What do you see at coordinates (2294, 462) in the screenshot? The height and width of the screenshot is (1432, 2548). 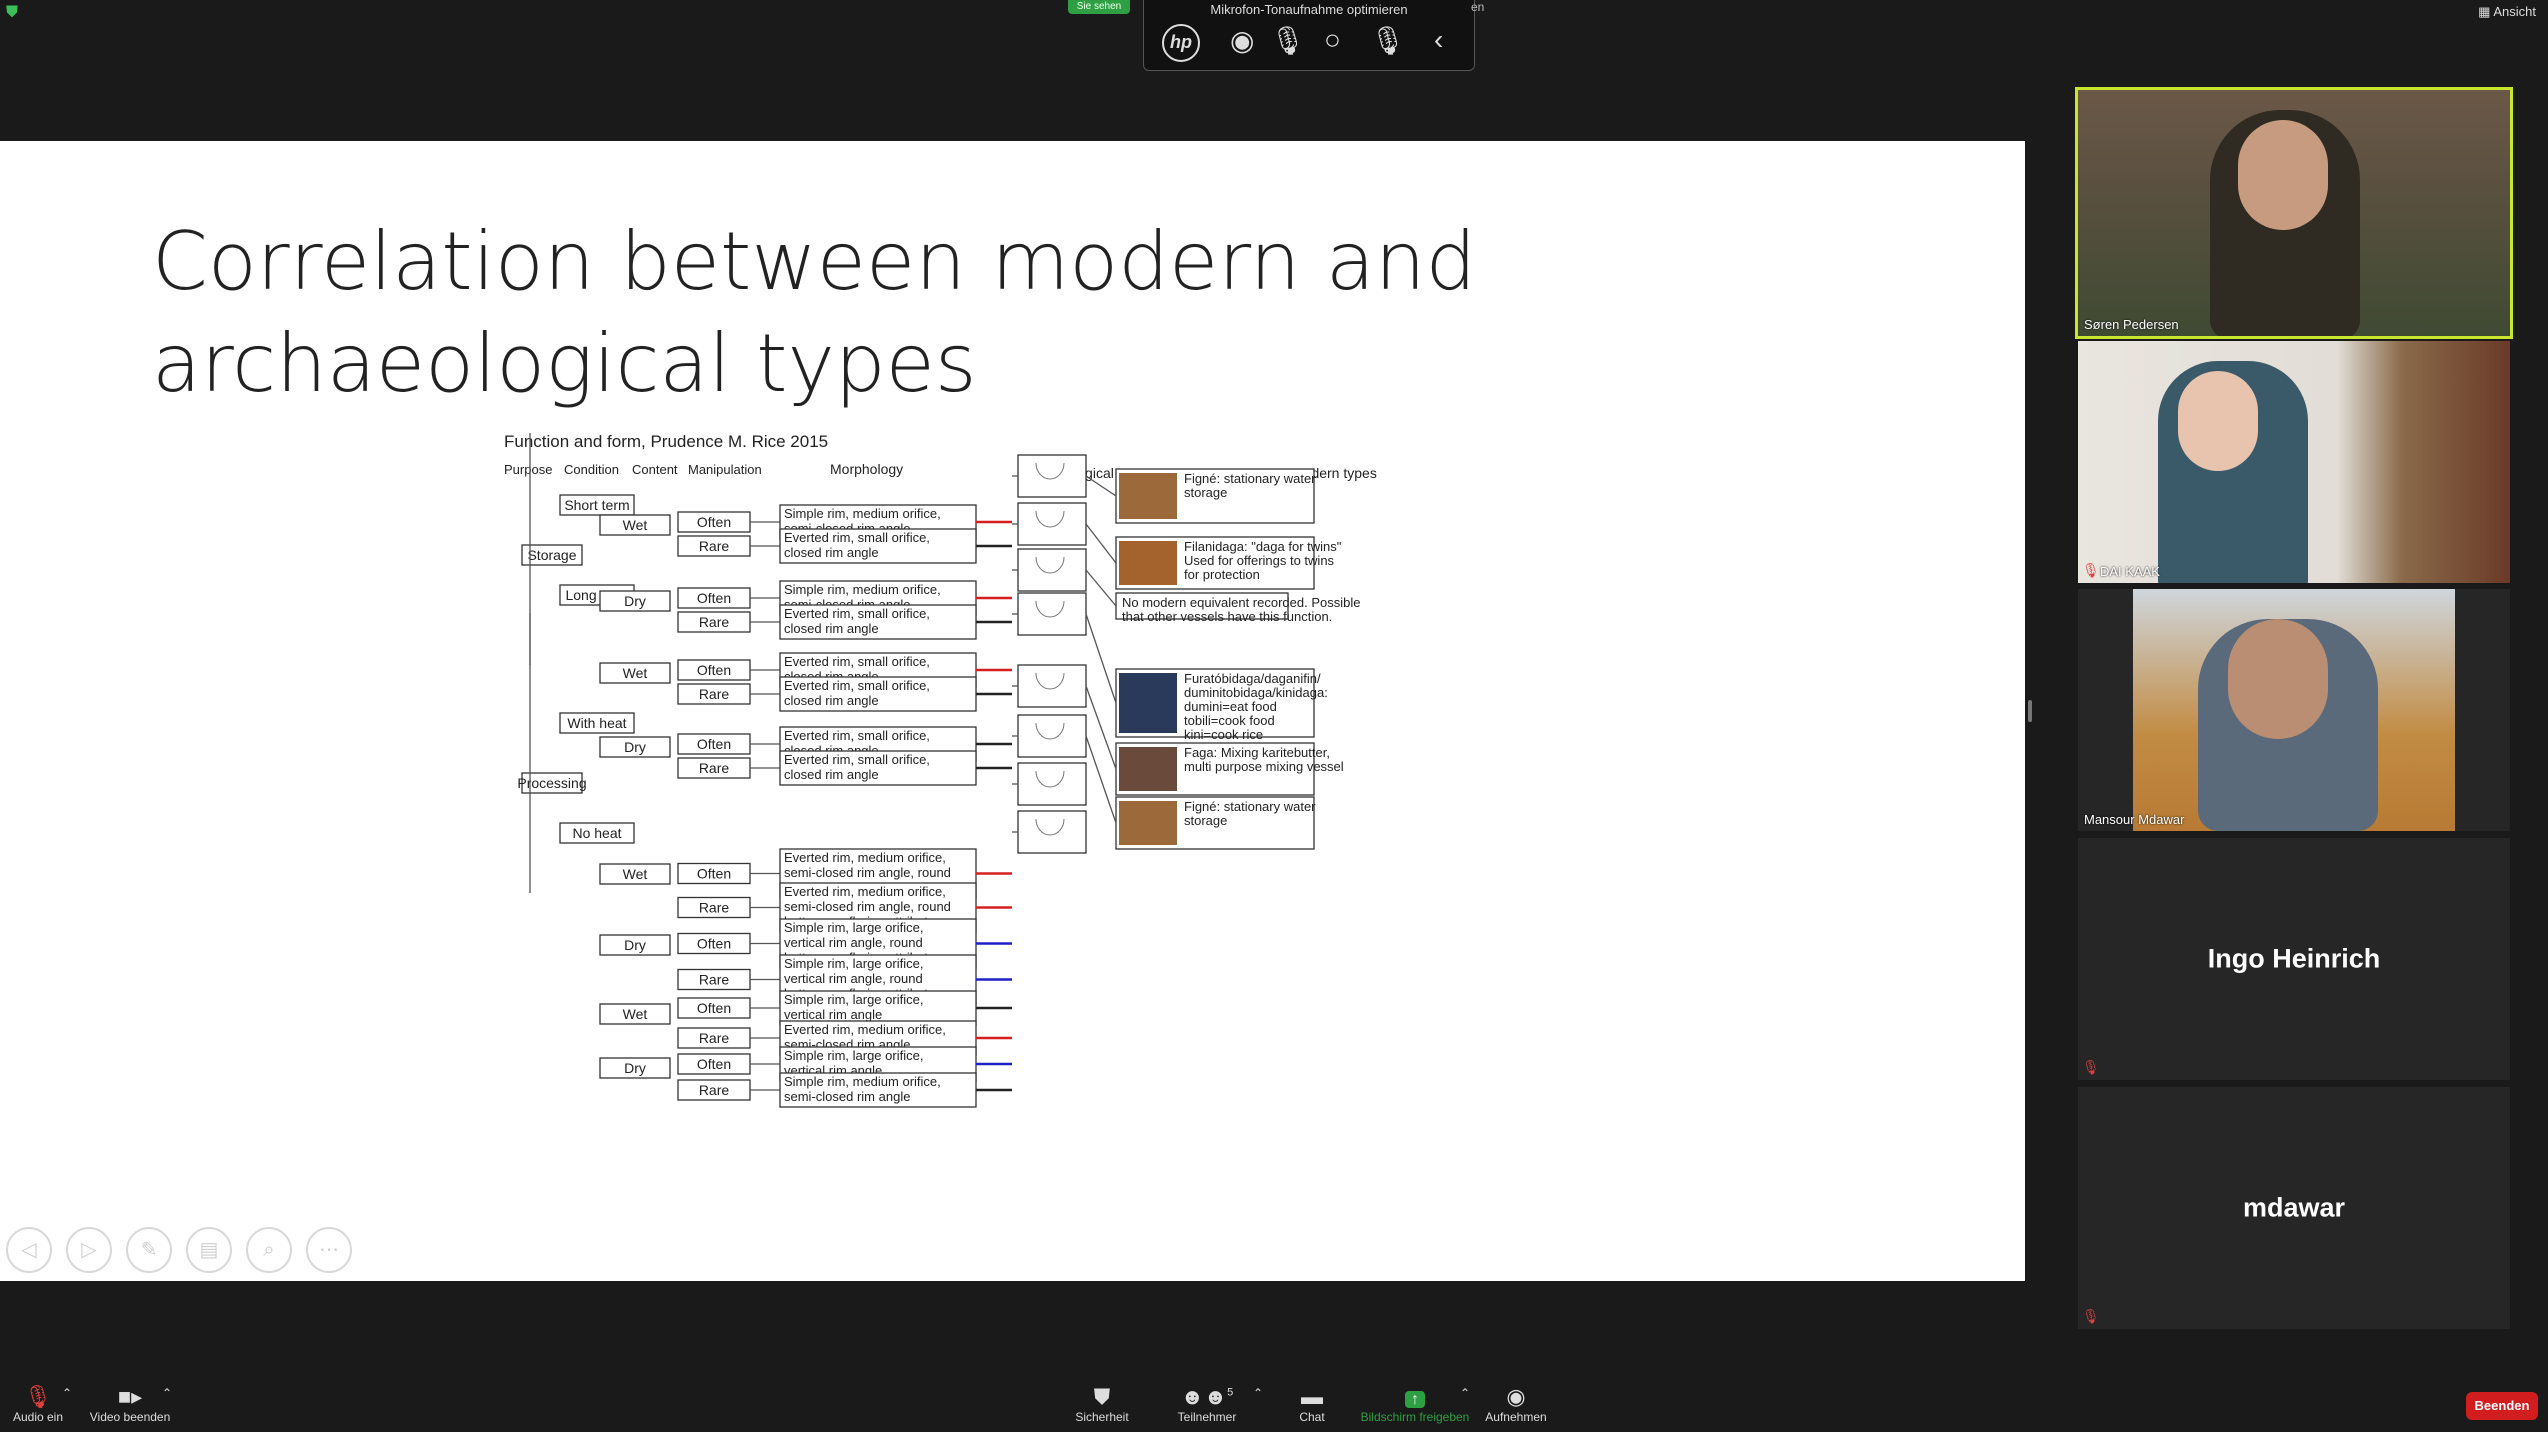 I see `video-tile: DAI KAAK 🎙︎` at bounding box center [2294, 462].